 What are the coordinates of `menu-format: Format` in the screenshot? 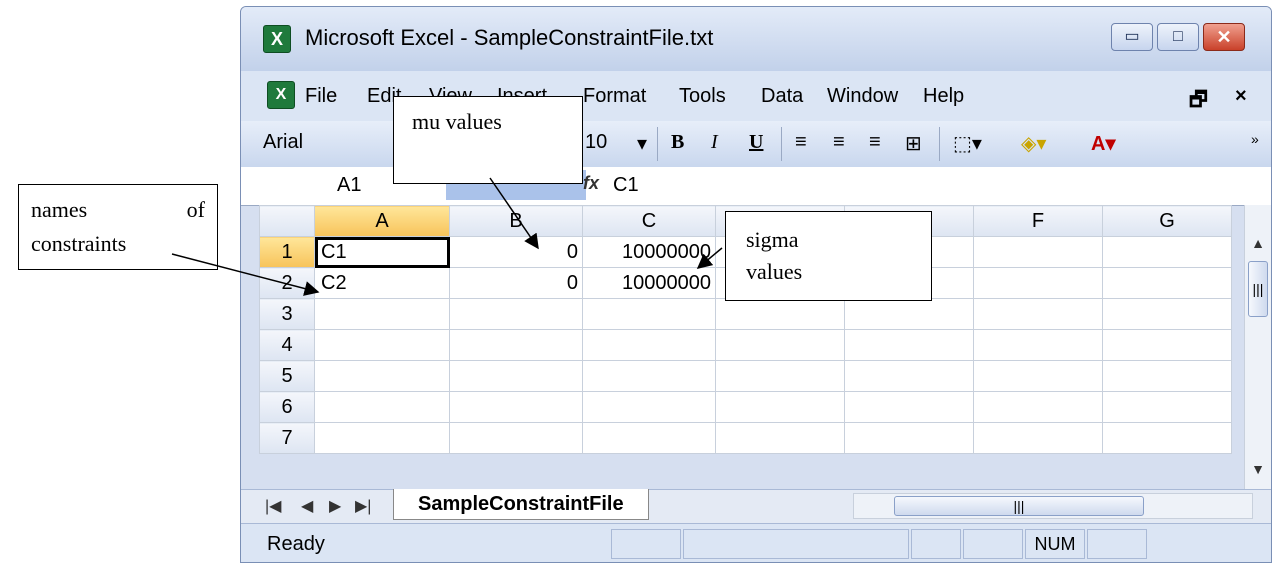 It's located at (614, 96).